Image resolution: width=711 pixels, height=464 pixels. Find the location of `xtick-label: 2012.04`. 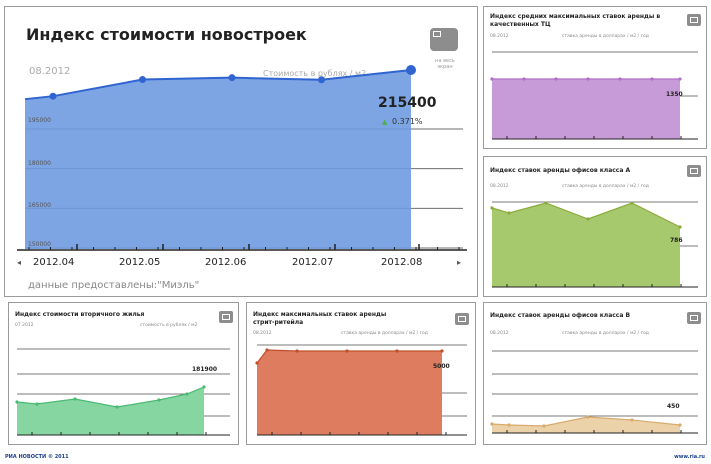

xtick-label: 2012.04 is located at coordinates (54, 262).